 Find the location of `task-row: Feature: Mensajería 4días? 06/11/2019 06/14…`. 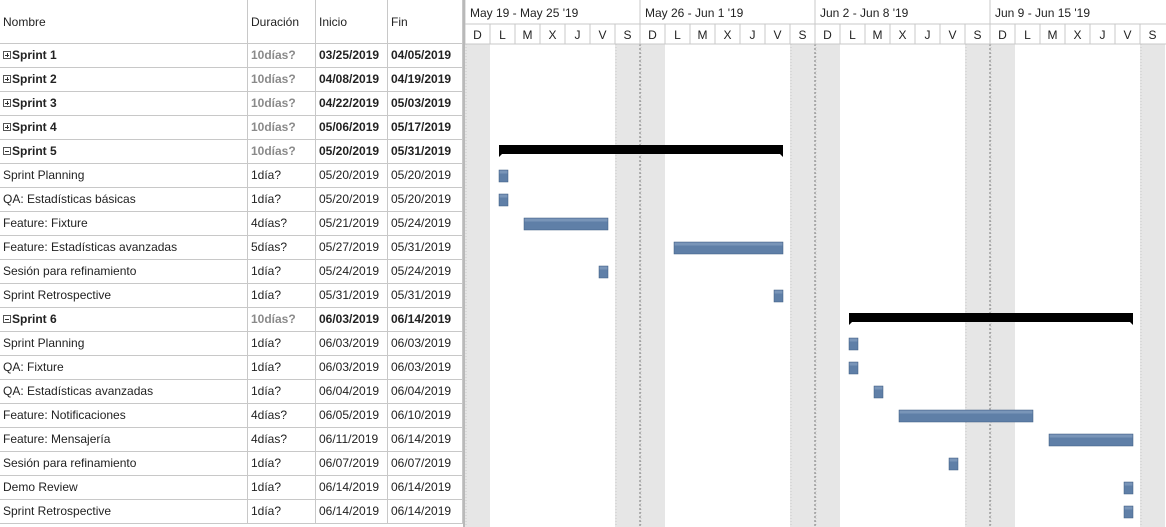

task-row: Feature: Mensajería 4días? 06/11/2019 06/14… is located at coordinates (231, 440).